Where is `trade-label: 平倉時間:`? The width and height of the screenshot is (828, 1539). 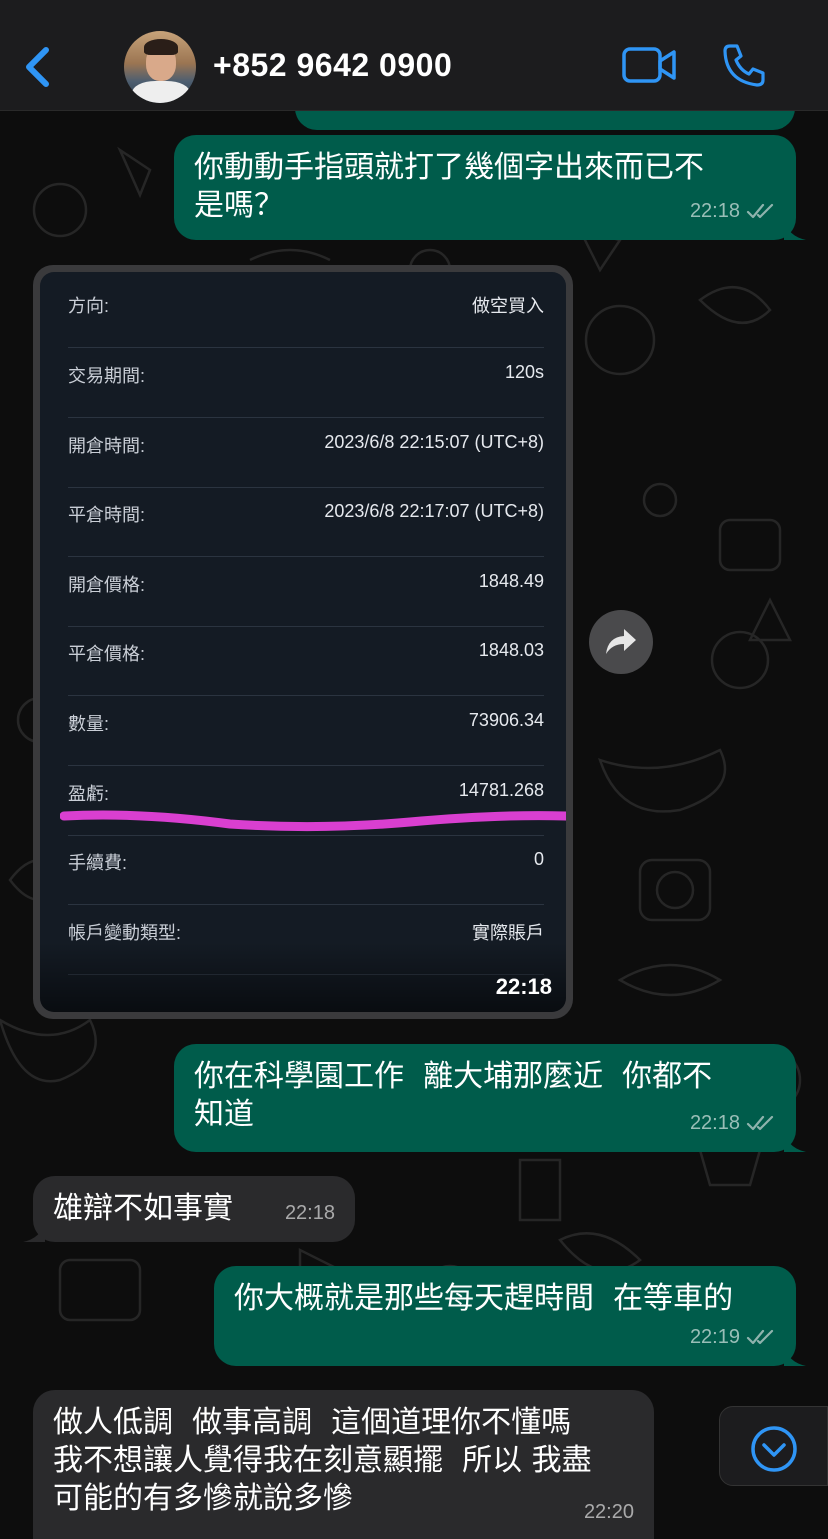
trade-label: 平倉時間: is located at coordinates (107, 515).